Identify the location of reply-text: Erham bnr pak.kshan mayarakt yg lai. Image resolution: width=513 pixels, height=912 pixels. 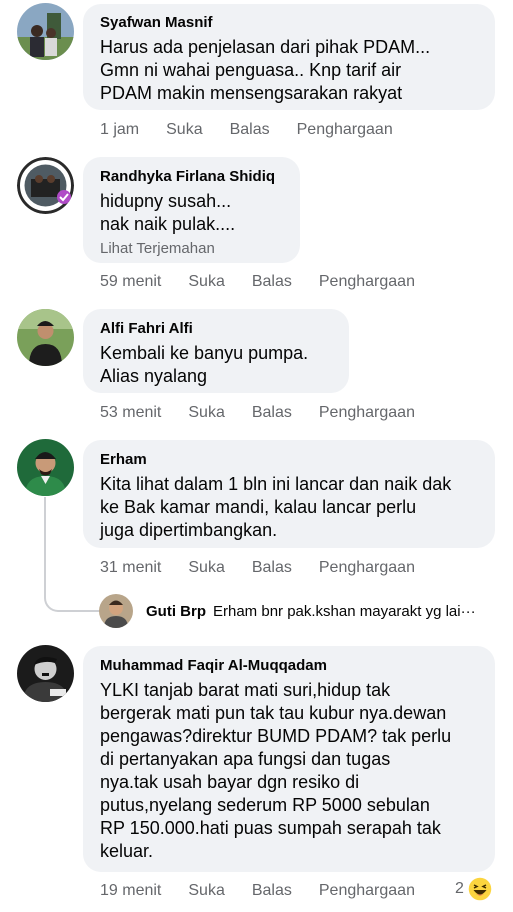
(337, 611).